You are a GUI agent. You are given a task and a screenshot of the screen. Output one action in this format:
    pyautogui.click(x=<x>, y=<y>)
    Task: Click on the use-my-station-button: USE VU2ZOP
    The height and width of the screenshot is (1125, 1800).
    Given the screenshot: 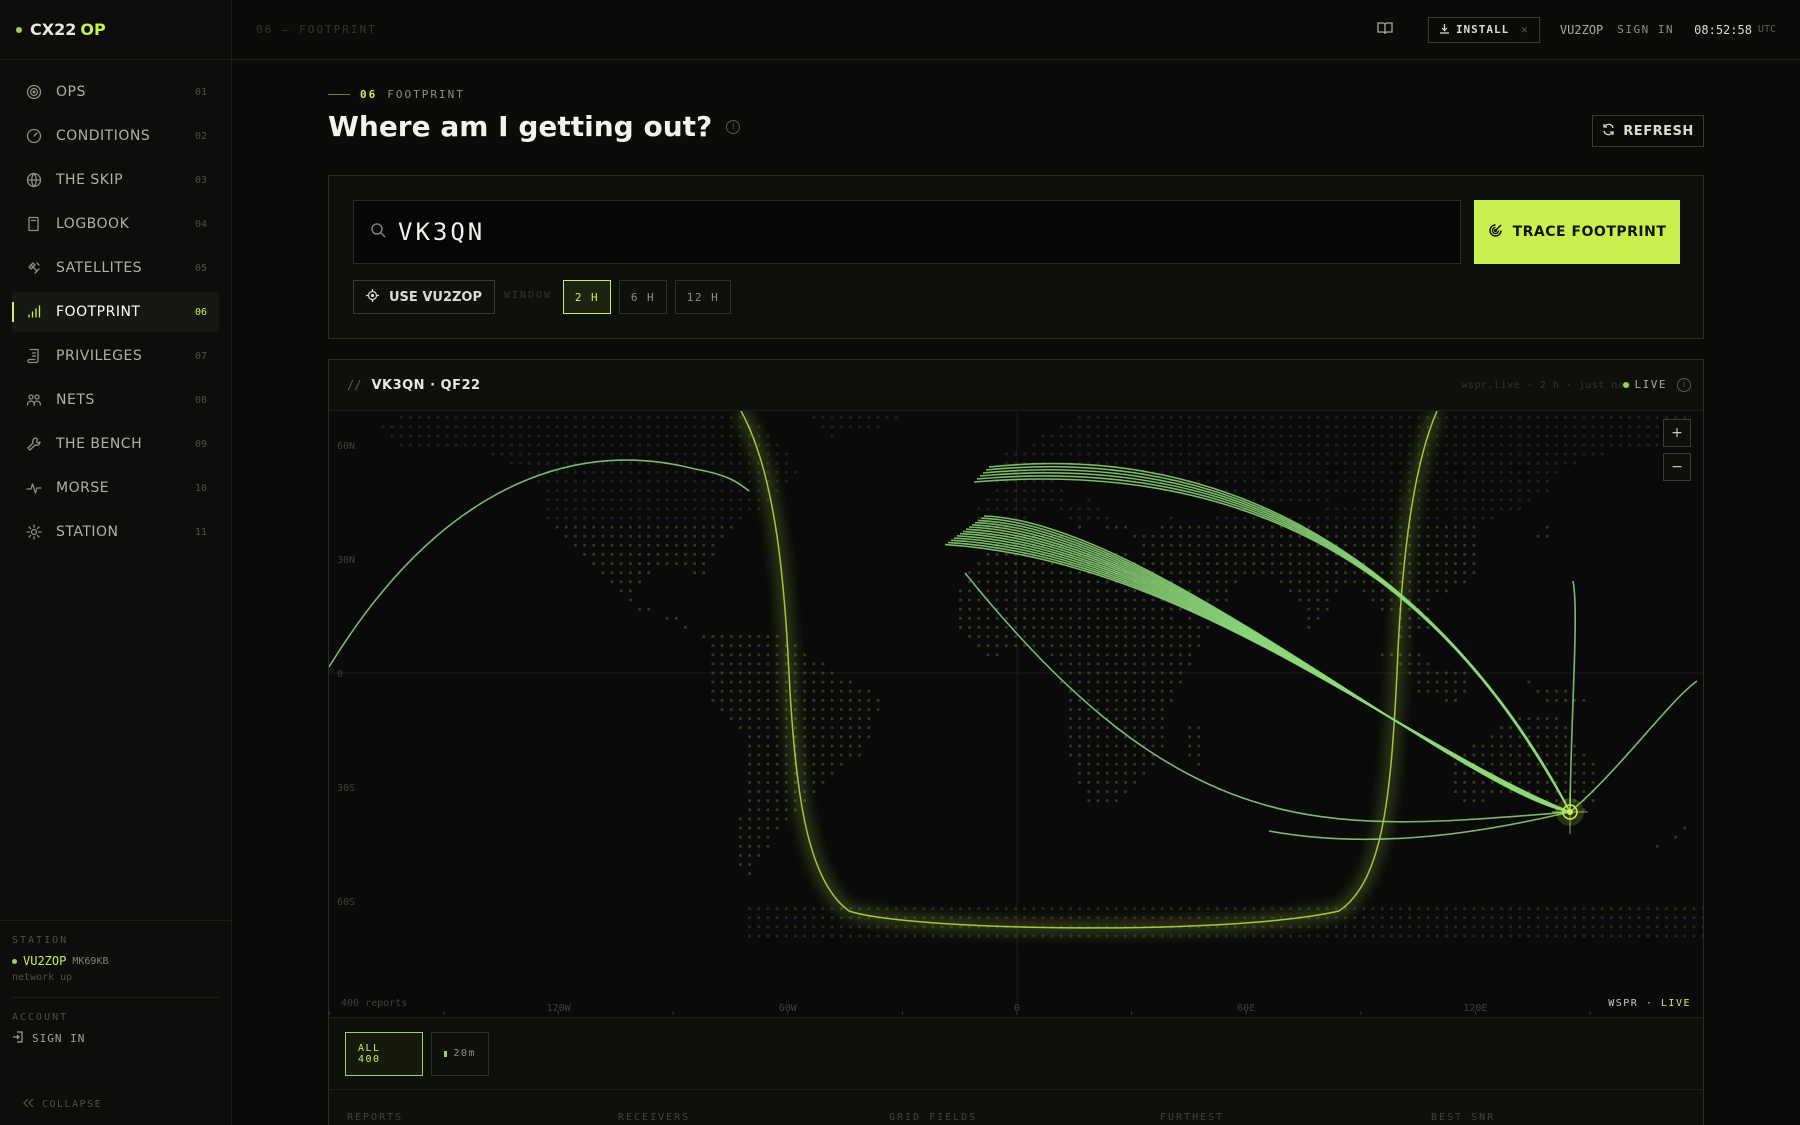 What is the action you would take?
    pyautogui.click(x=424, y=297)
    